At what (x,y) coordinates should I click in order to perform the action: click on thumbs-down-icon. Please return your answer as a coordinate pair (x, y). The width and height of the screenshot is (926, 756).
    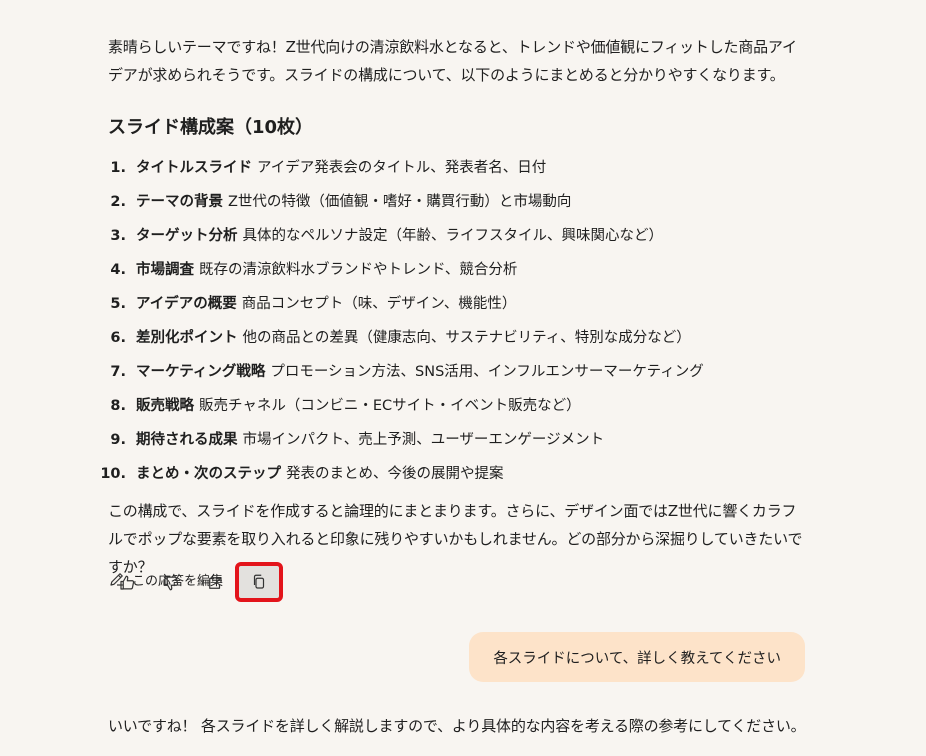
    Looking at the image, I should click on (171, 583).